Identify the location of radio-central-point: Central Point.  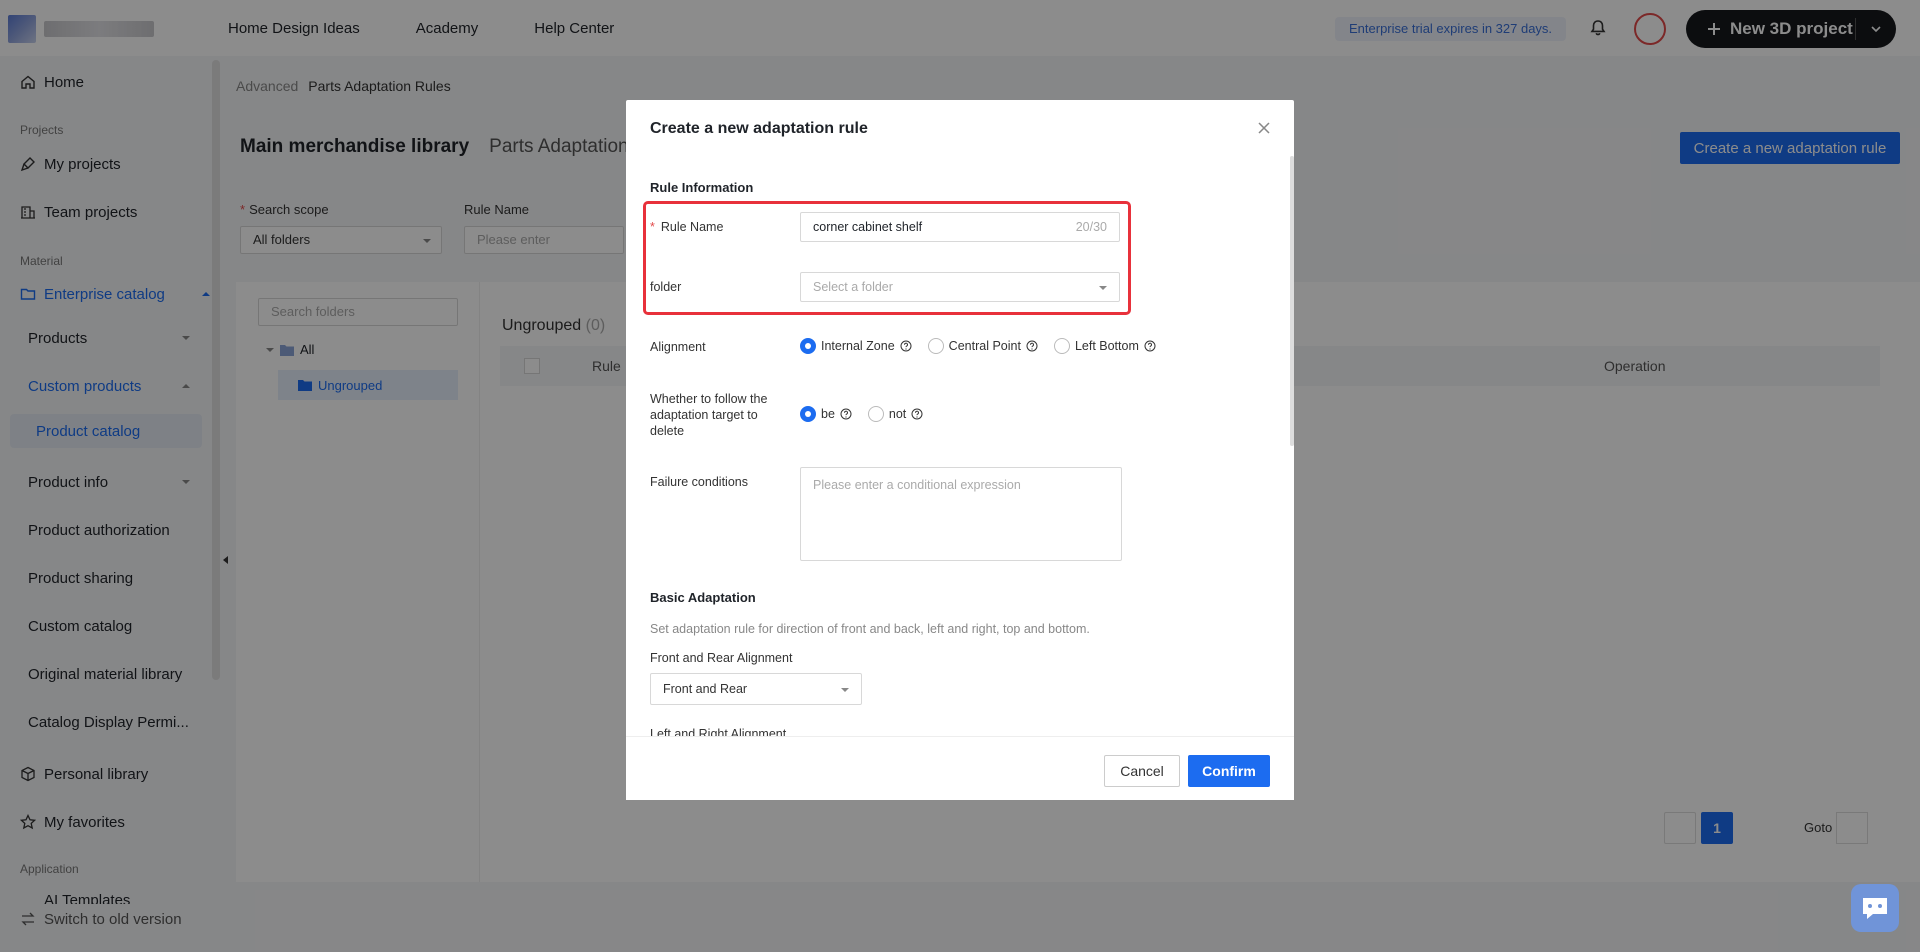
(982, 346).